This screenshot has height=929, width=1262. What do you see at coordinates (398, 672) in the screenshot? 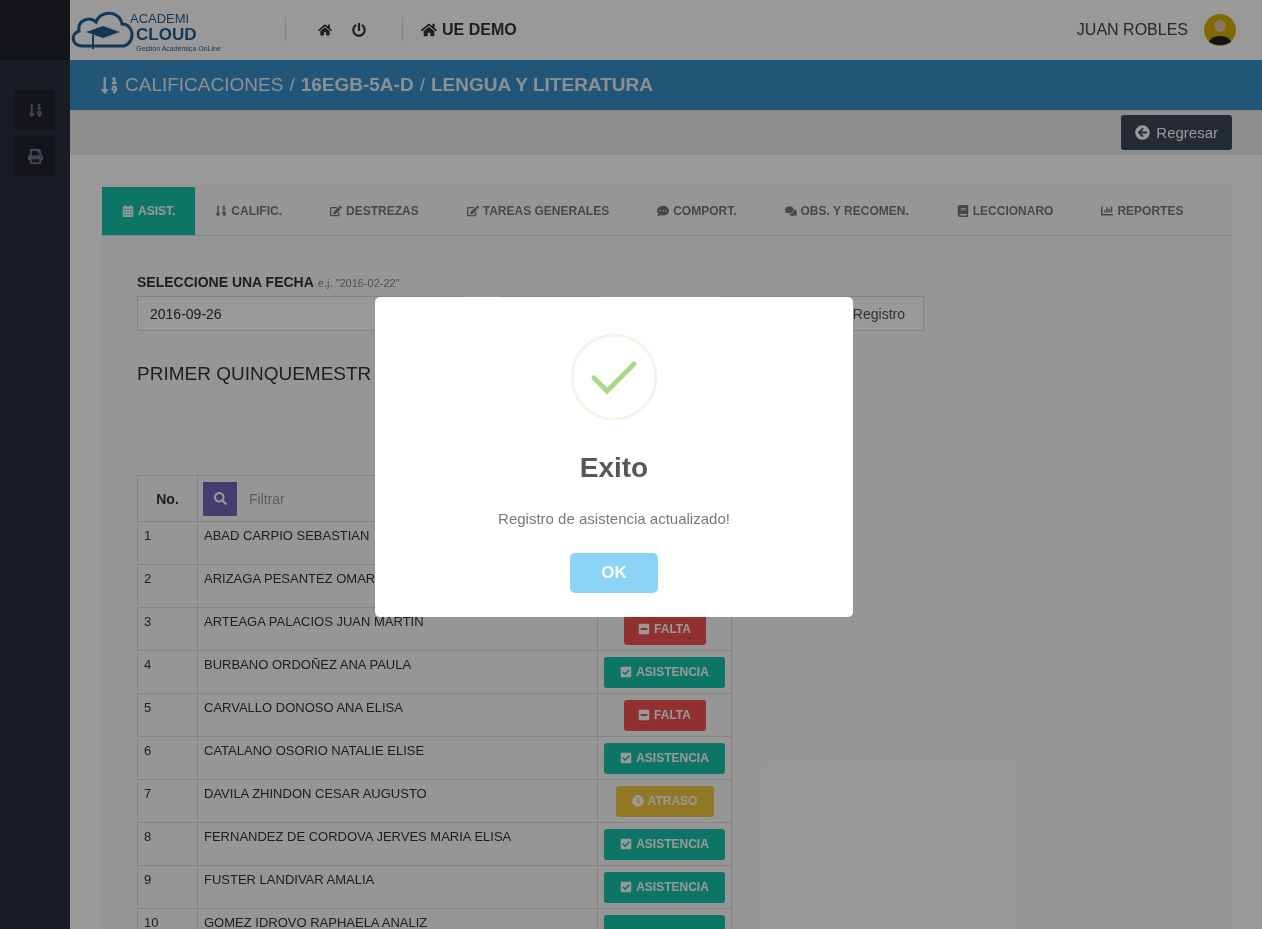
I see `table-cell: BURBANO ORDOÑEZ ANA PAULA` at bounding box center [398, 672].